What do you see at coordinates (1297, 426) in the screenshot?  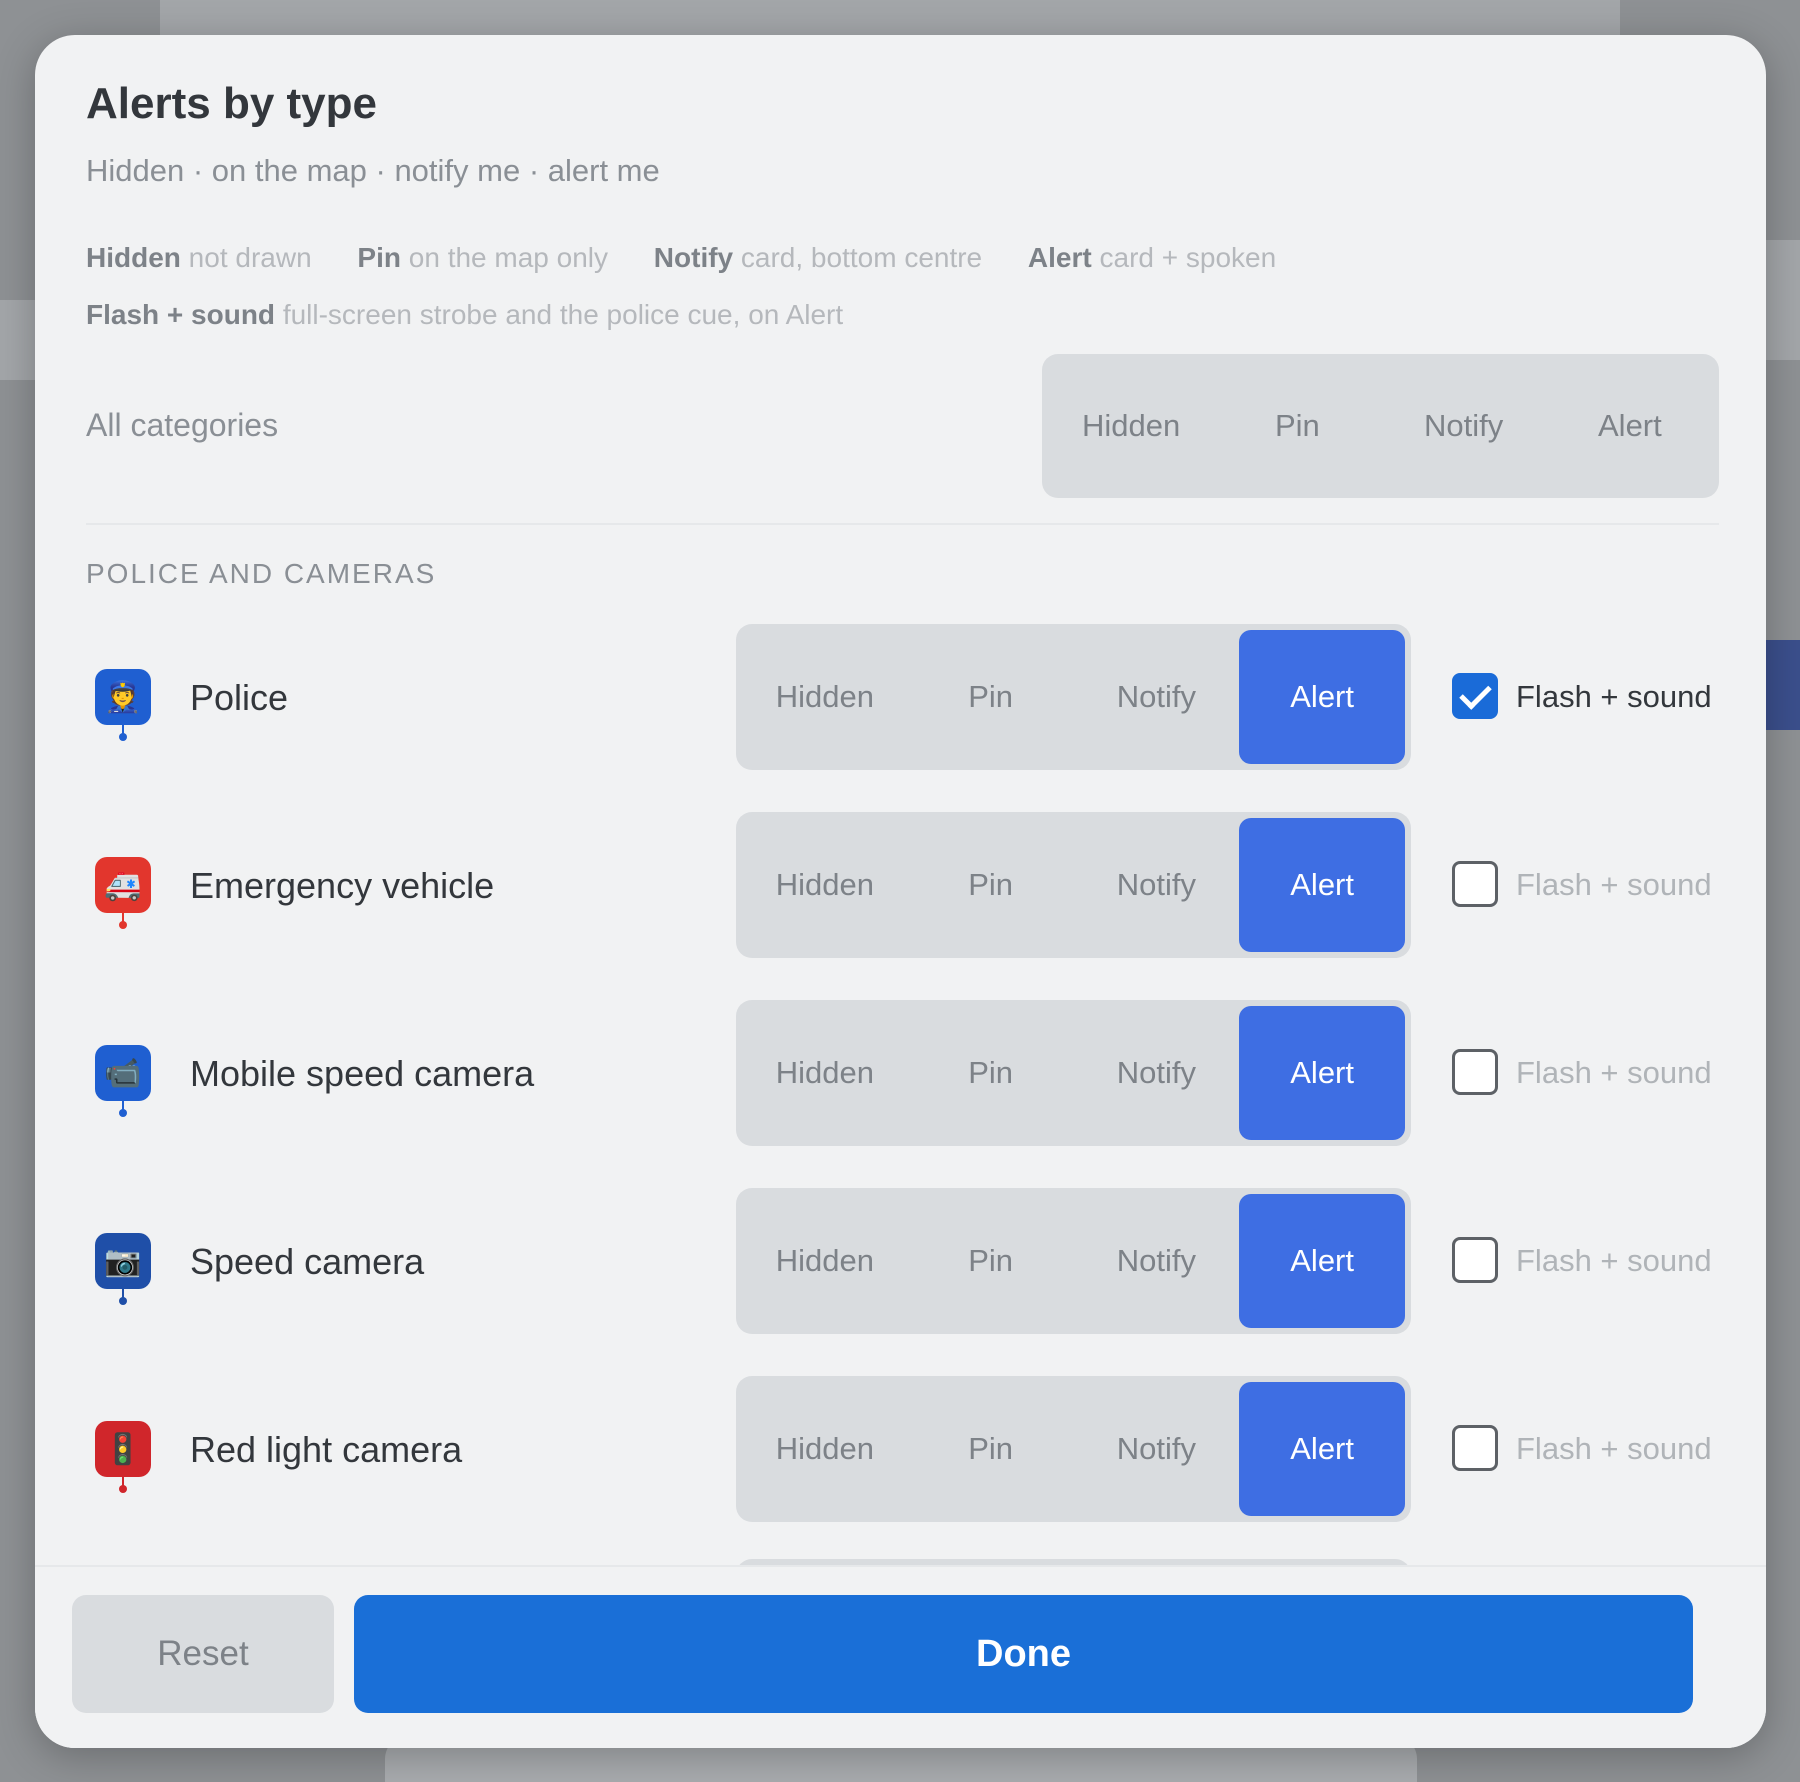 I see `all-option-pin: Pin` at bounding box center [1297, 426].